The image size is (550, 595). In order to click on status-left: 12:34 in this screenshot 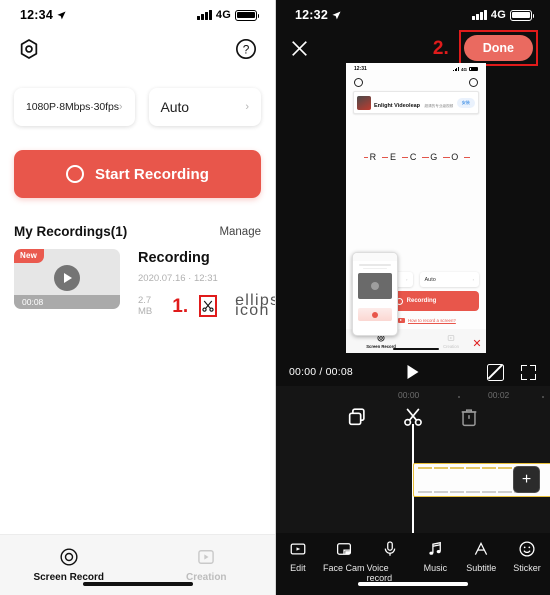, I will do `click(43, 15)`.